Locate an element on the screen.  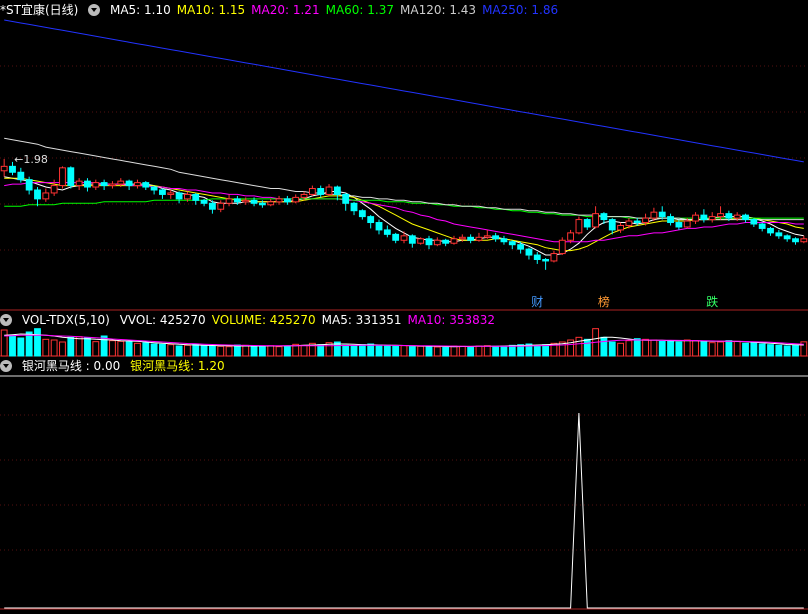
ma-line-ma5 is located at coordinates (404, 216).